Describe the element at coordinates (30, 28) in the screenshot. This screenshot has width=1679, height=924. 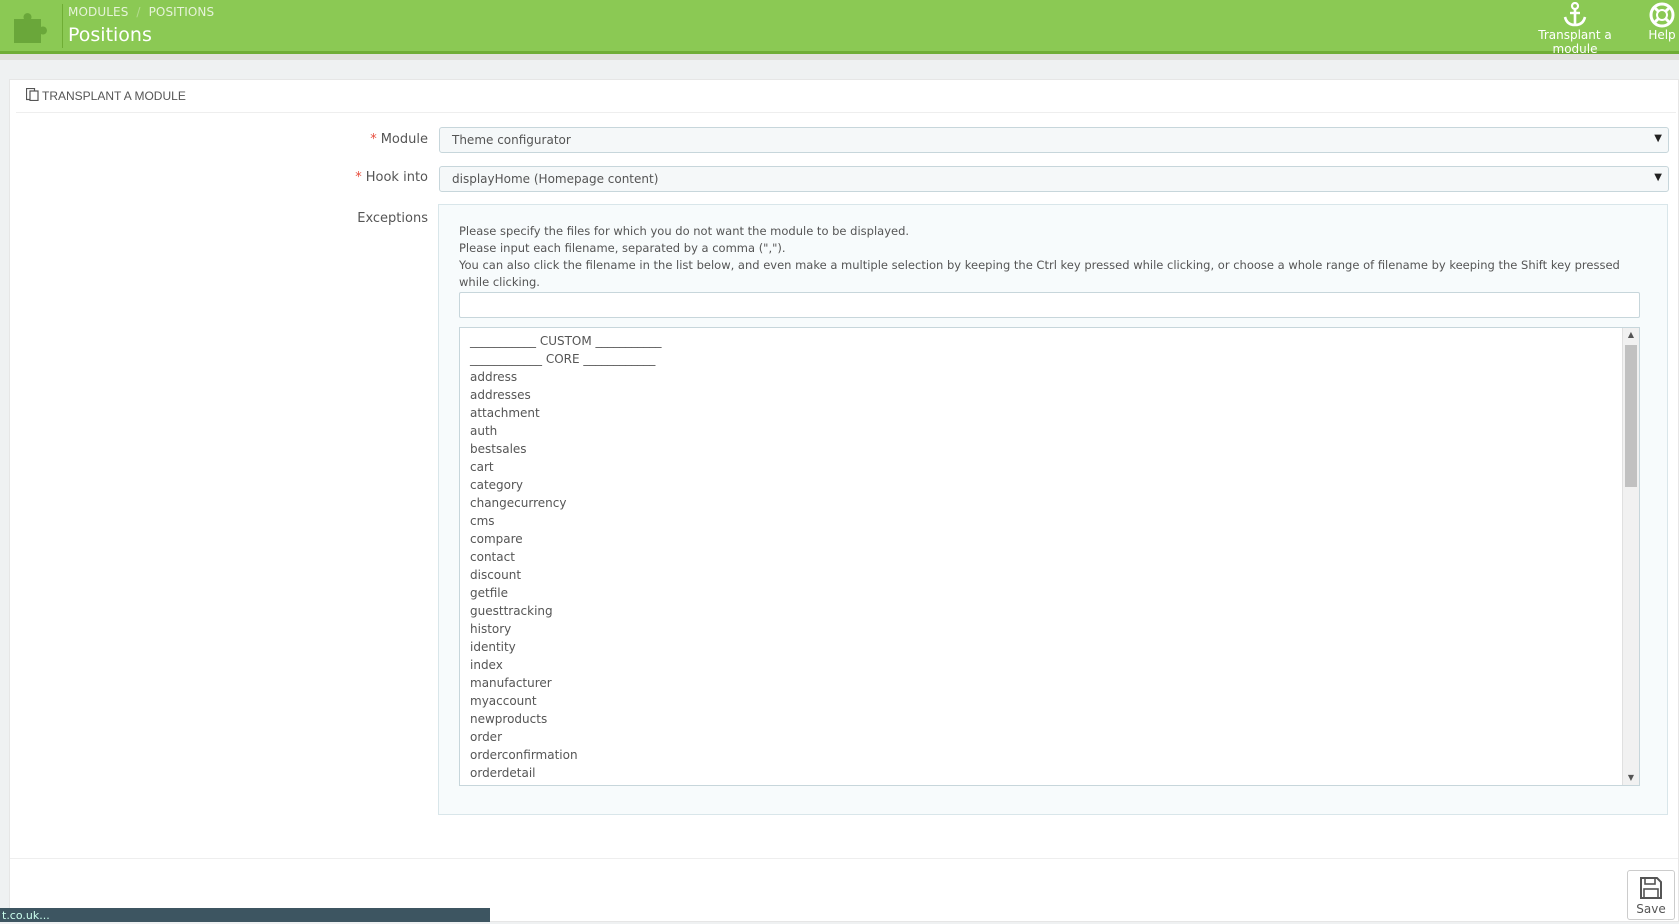
I see `puzzle-icon` at that location.